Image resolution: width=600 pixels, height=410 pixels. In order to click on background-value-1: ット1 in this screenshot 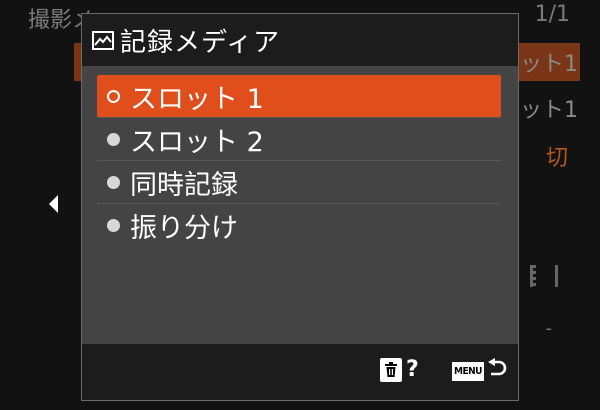, I will do `click(549, 64)`.